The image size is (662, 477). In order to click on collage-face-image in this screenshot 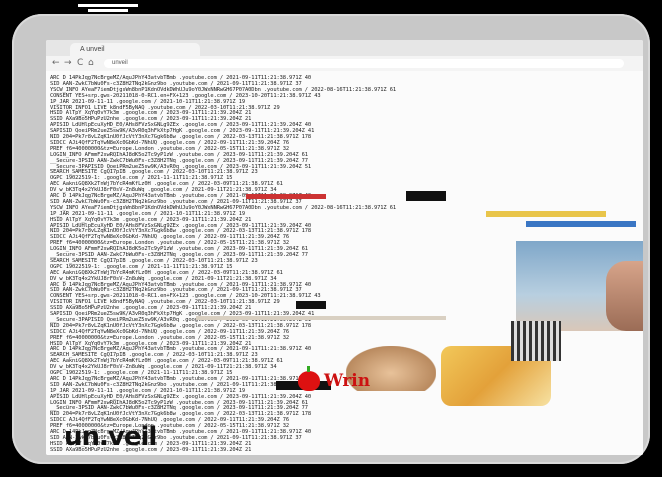, I will do `click(624, 296)`.